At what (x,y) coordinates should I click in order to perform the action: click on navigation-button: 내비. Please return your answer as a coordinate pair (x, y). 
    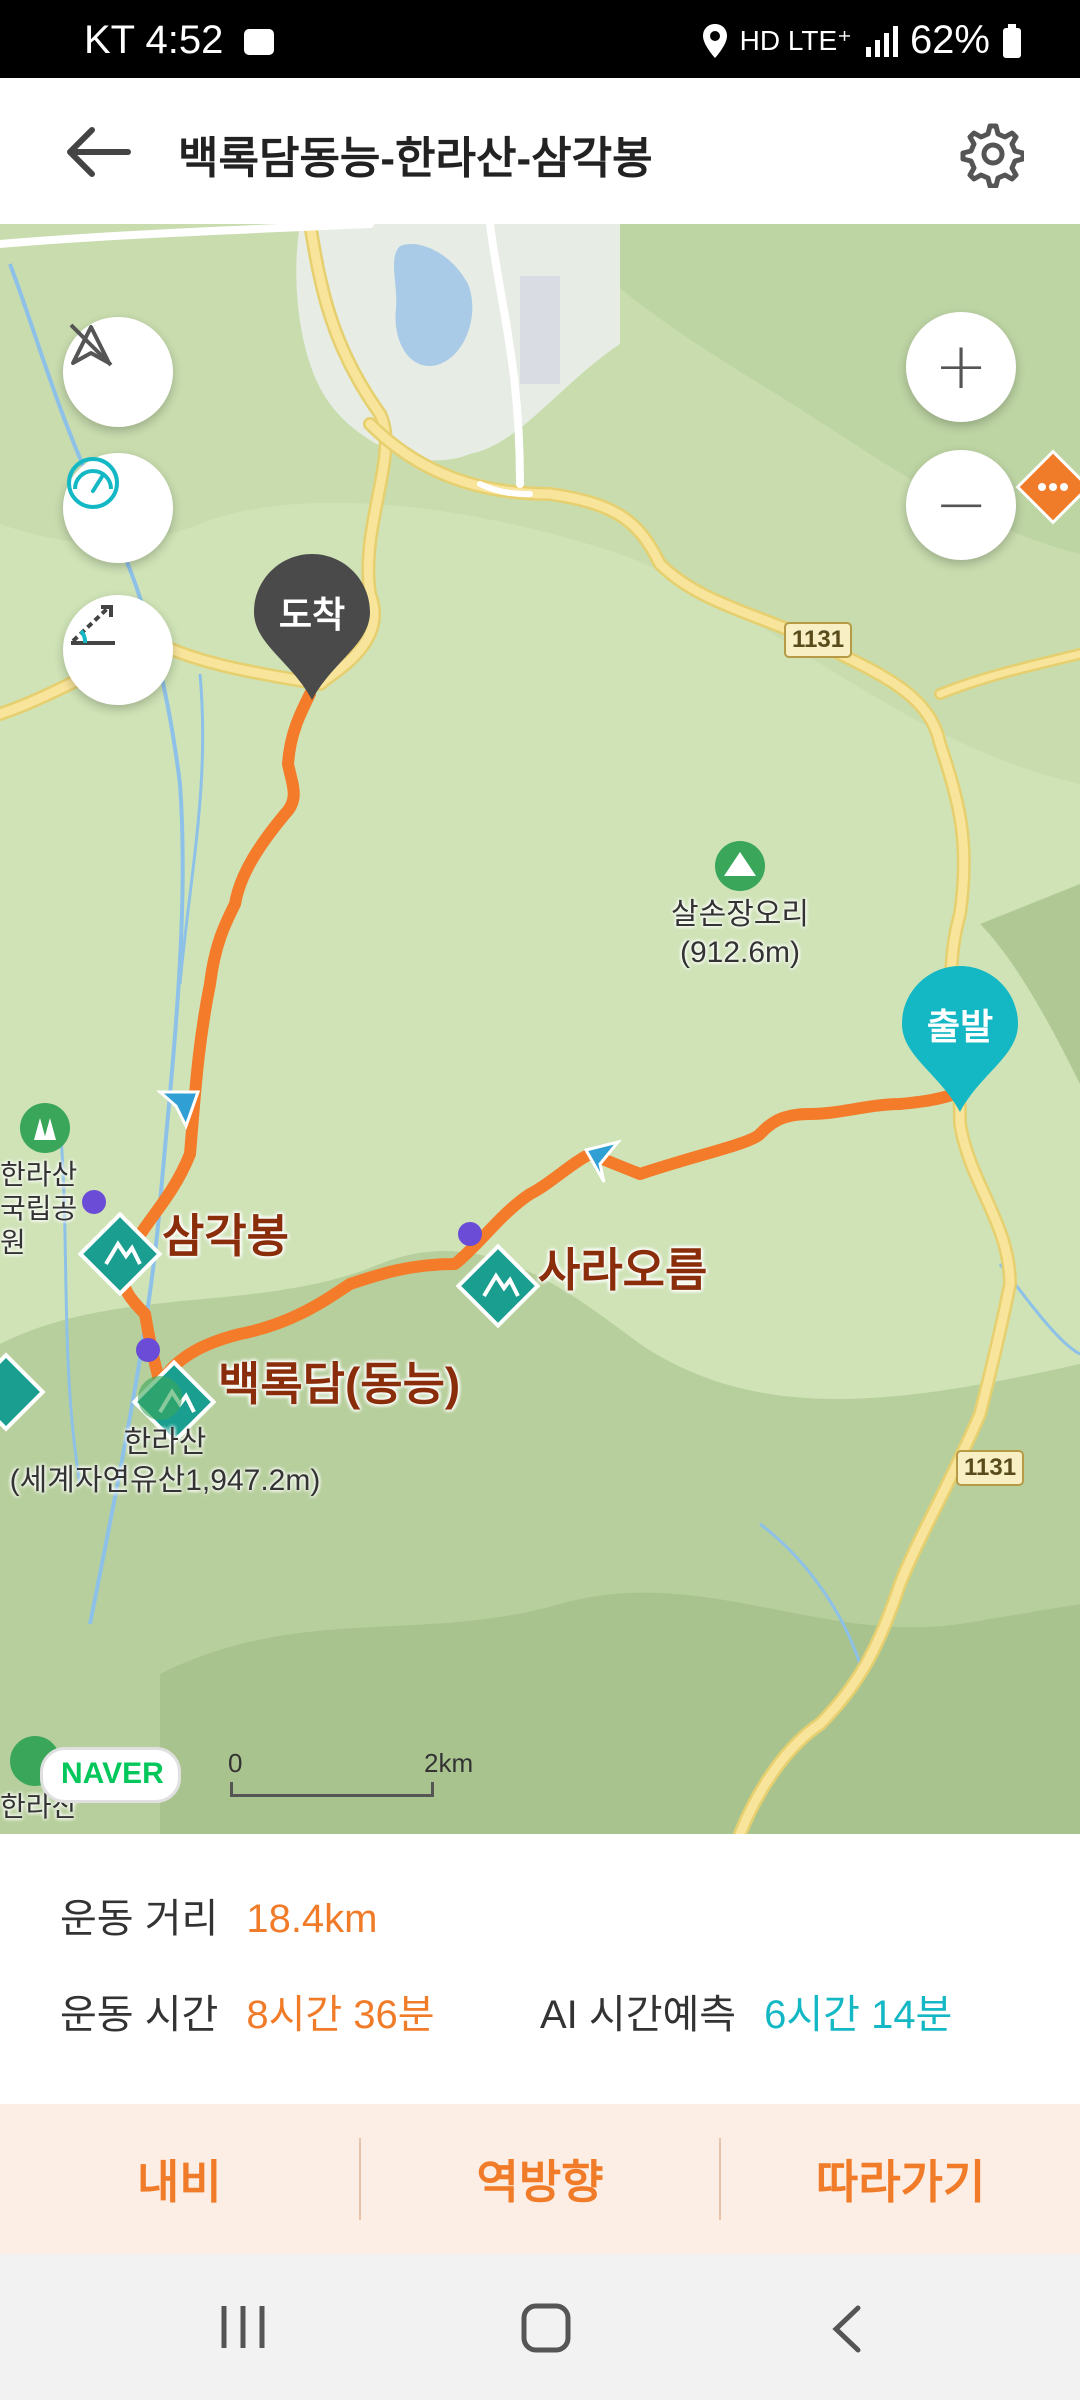
    Looking at the image, I should click on (179, 2179).